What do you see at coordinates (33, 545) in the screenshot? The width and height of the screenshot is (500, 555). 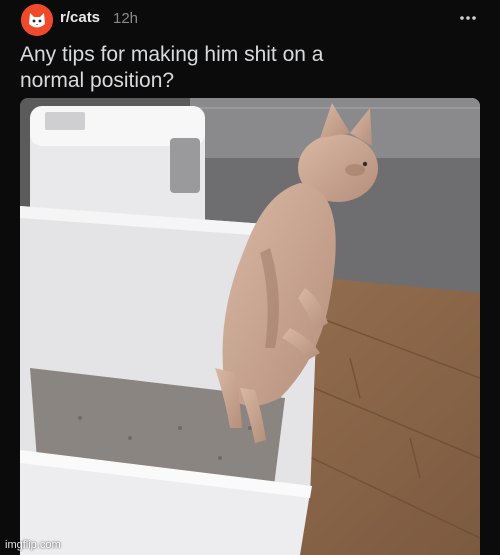 I see `imgflip-watermark: imgflip.com` at bounding box center [33, 545].